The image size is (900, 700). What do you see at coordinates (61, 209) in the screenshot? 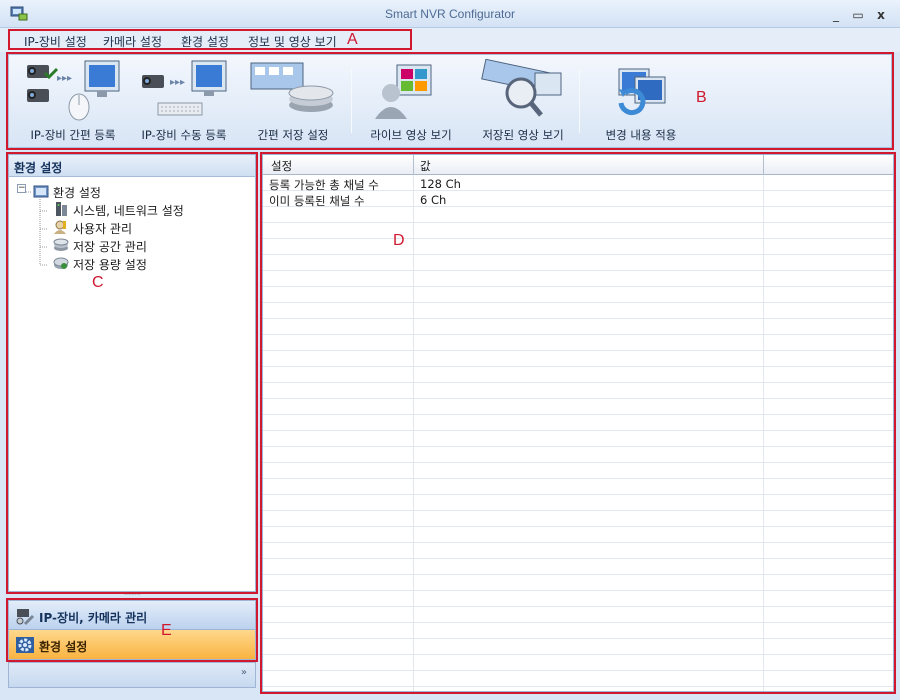
I see `system-network-icon` at bounding box center [61, 209].